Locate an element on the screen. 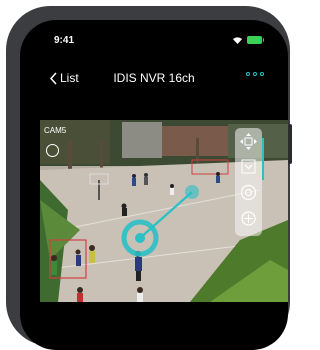 The width and height of the screenshot is (320, 350). camera-label: CAM5 is located at coordinates (55, 130).